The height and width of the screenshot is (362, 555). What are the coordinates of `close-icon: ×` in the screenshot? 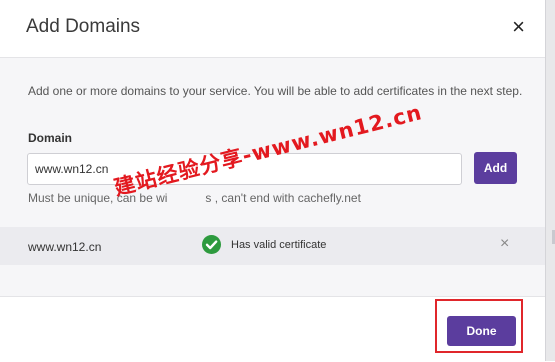 It's located at (518, 27).